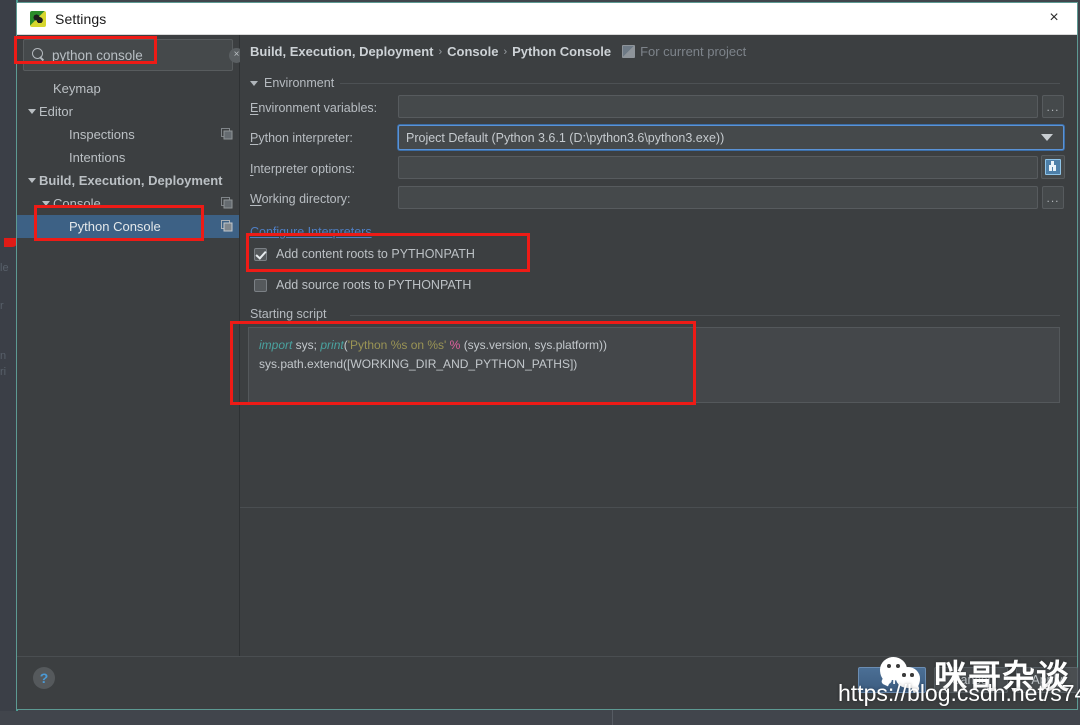 The width and height of the screenshot is (1080, 725). What do you see at coordinates (56, 111) in the screenshot?
I see `sidebar-item-label: Editor` at bounding box center [56, 111].